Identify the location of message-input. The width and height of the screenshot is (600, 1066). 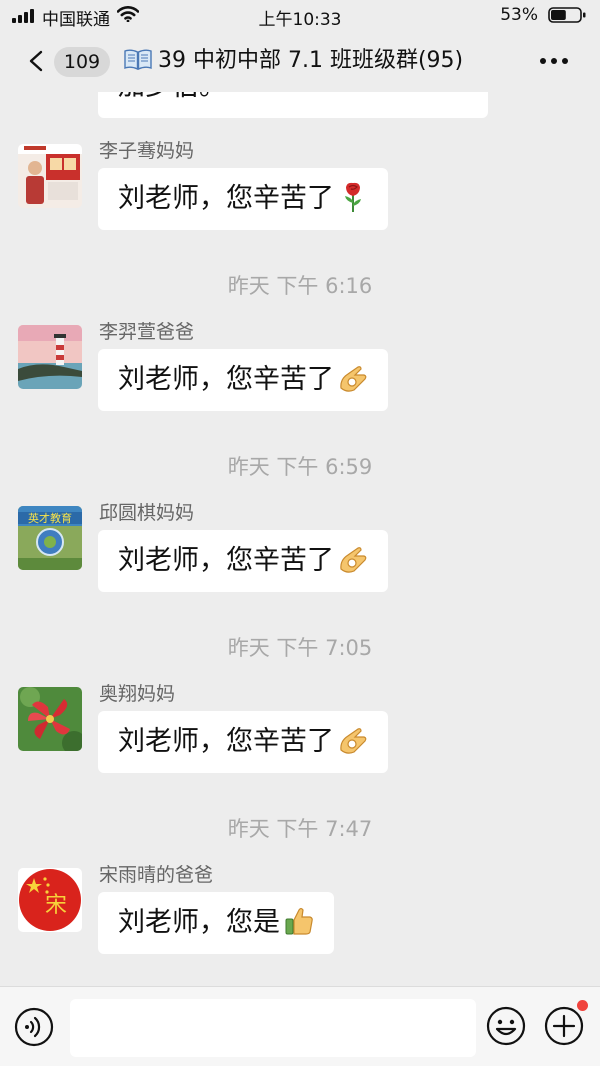
(273, 1028).